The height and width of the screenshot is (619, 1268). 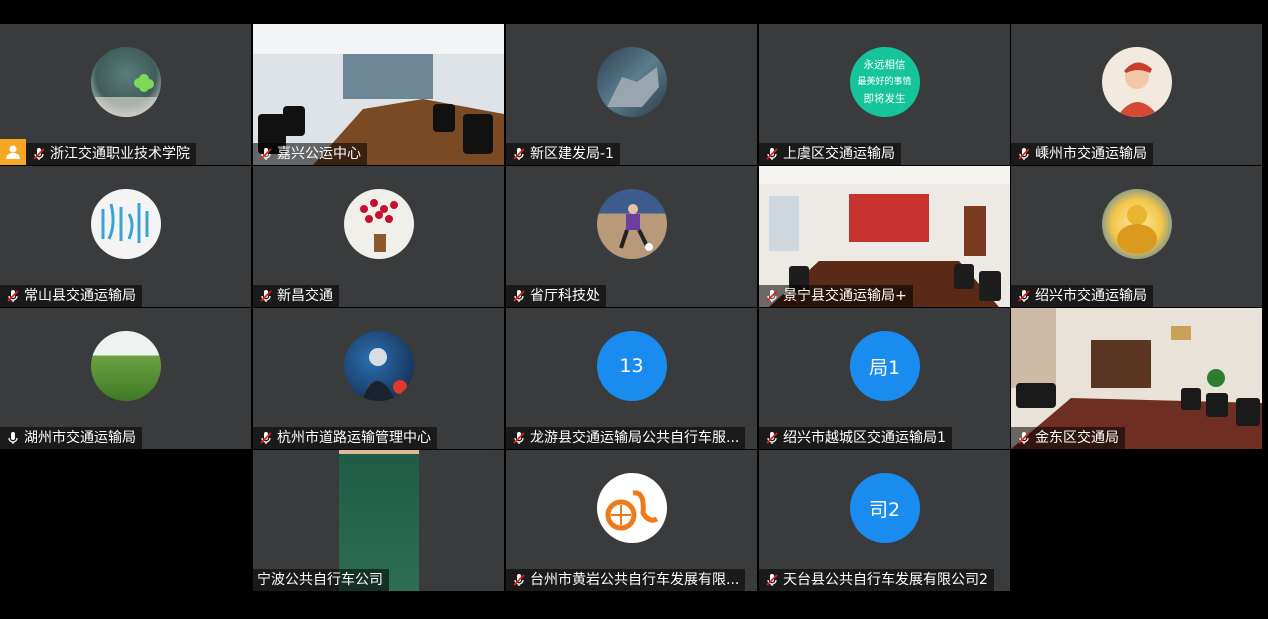 I want to click on participant-label: 绍兴市交通运输局, so click(x=1082, y=296).